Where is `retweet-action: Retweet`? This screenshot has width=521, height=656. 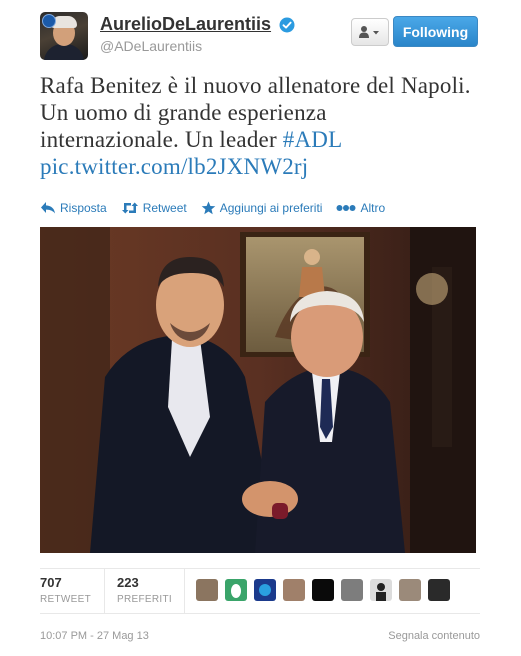 retweet-action: Retweet is located at coordinates (154, 208).